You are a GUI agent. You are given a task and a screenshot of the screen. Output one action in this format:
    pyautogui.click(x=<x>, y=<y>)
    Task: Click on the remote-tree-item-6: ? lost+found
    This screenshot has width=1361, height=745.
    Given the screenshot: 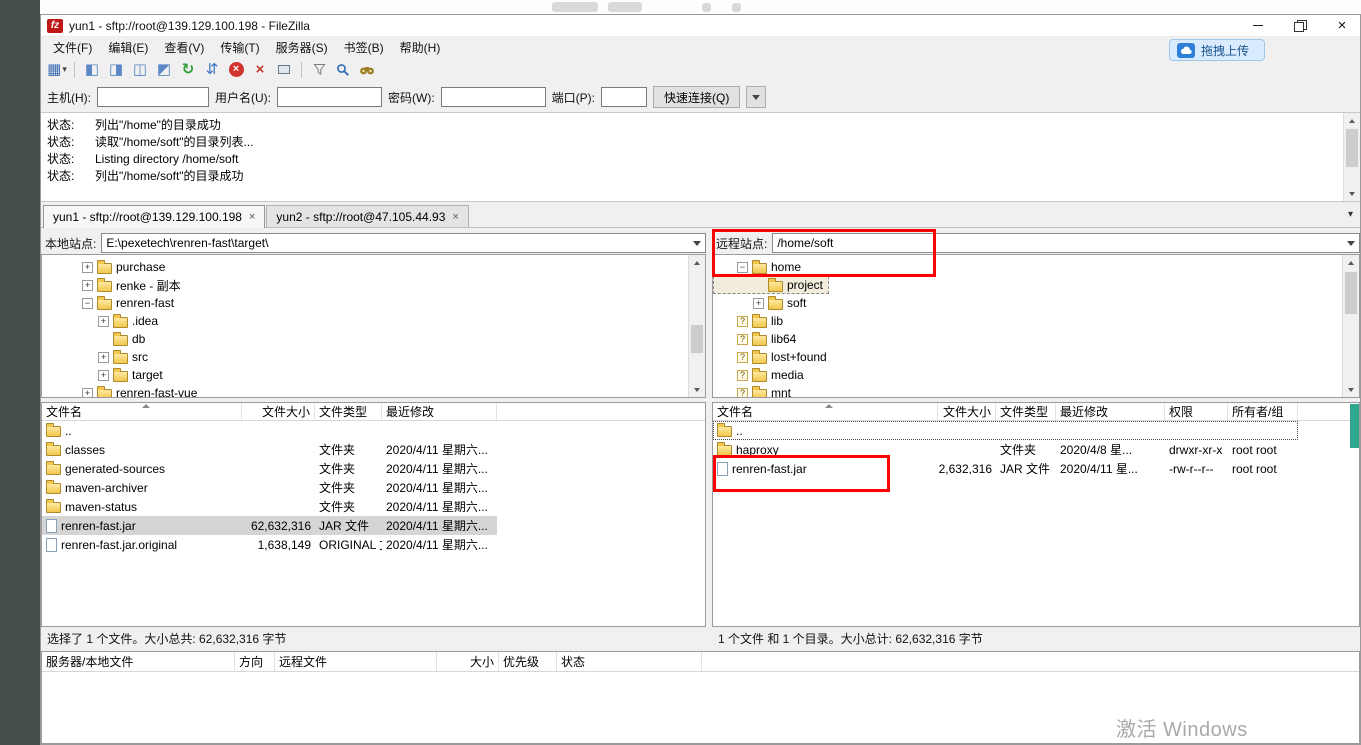 What is the action you would take?
    pyautogui.click(x=773, y=357)
    